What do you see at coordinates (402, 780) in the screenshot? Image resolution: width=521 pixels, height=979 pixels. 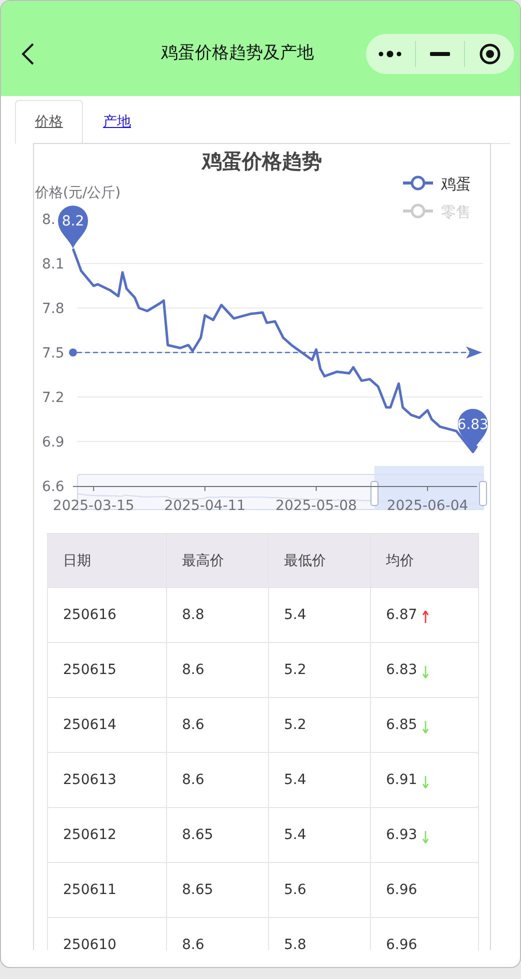 I see `table-cell: 6.91` at bounding box center [402, 780].